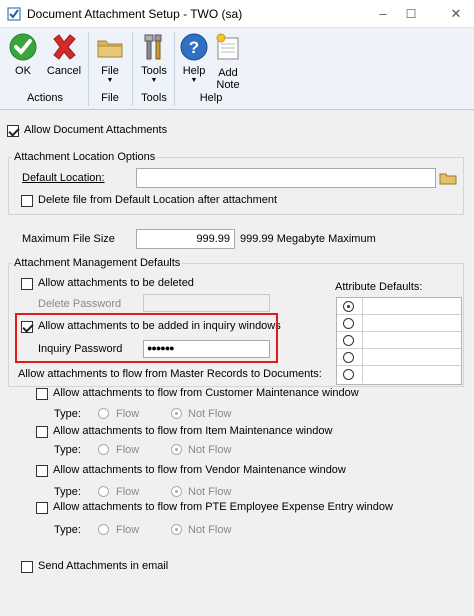 Image resolution: width=474 pixels, height=616 pixels. Describe the element at coordinates (27, 567) in the screenshot. I see `send-in-email-checkbox` at that location.